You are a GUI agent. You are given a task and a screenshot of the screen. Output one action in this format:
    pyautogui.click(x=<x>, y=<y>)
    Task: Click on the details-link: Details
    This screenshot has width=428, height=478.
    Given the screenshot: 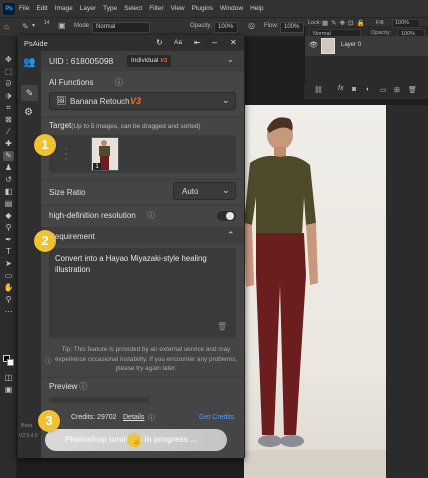 What is the action you would take?
    pyautogui.click(x=133, y=417)
    